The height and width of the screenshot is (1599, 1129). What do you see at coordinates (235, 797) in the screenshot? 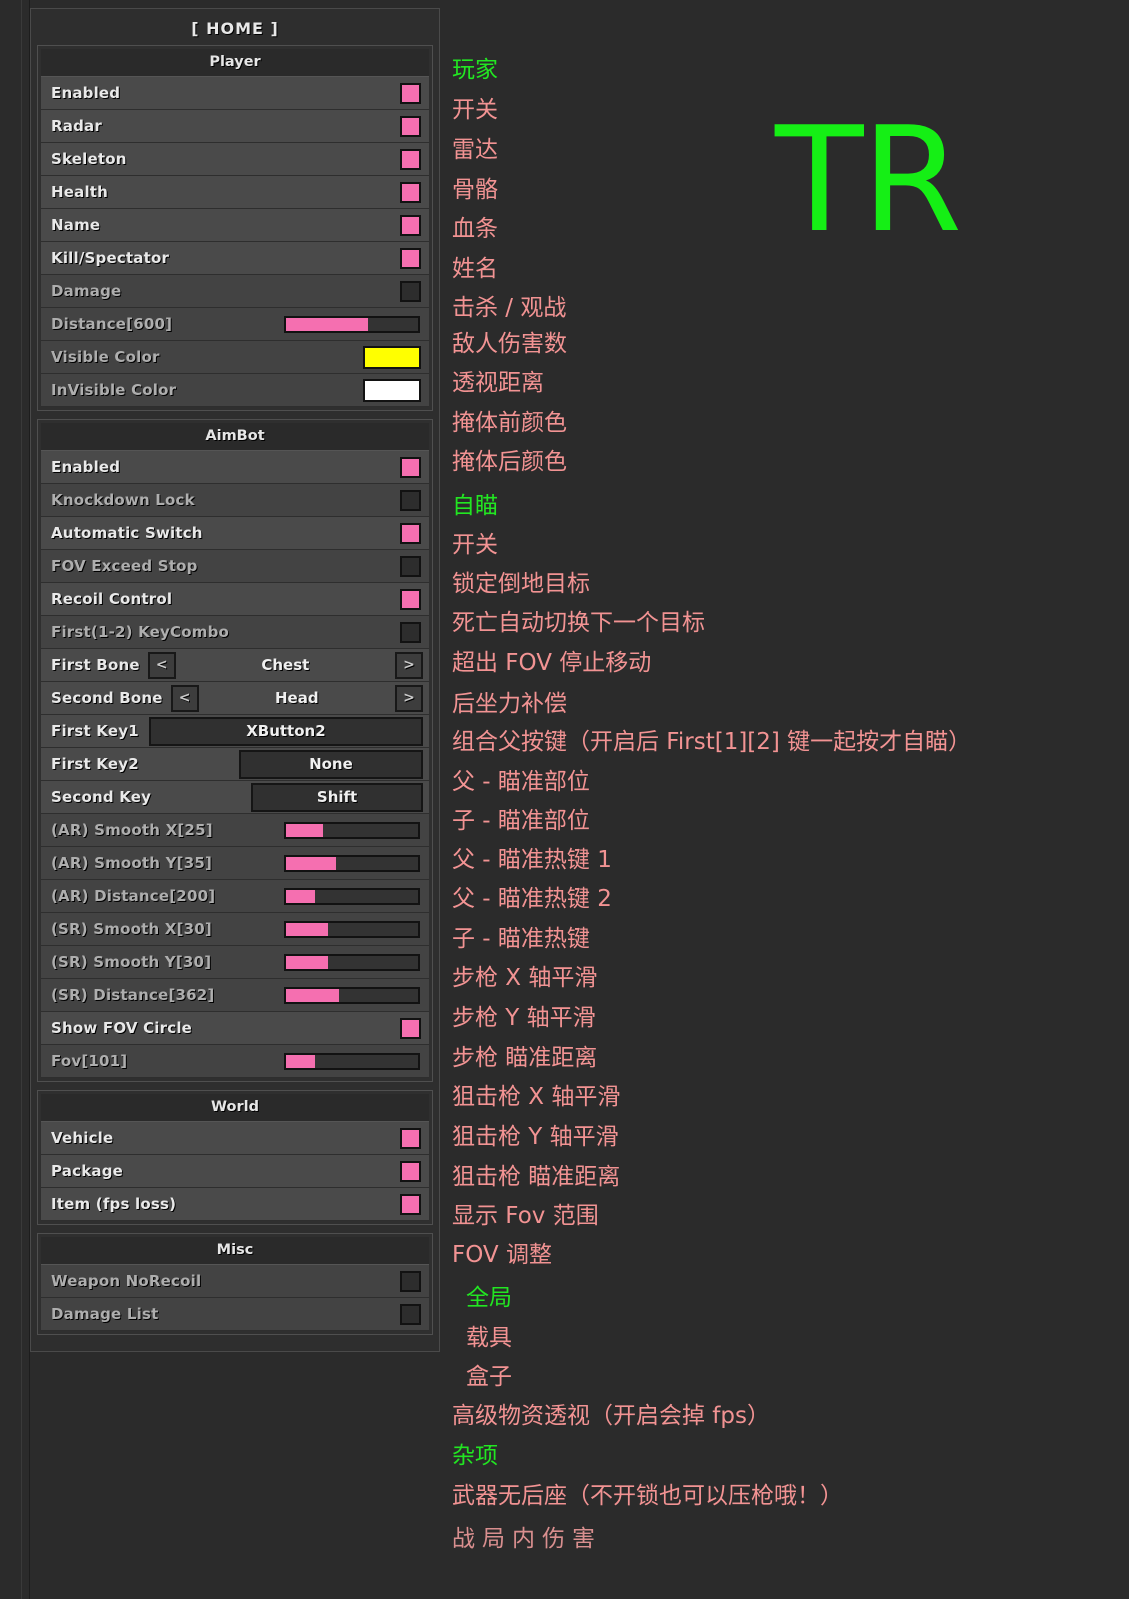
I see `menu-row: Second Key Shift` at bounding box center [235, 797].